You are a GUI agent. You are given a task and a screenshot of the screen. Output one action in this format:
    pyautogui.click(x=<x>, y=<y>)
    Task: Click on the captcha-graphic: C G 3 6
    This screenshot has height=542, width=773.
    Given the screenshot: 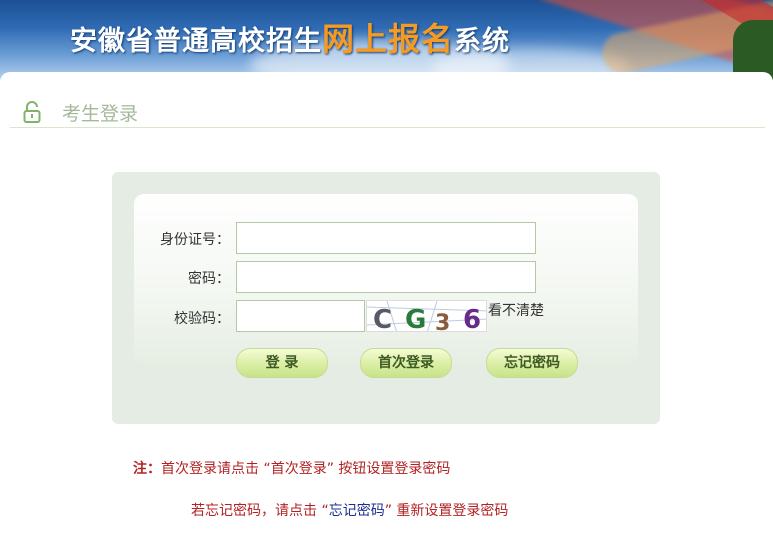 What is the action you would take?
    pyautogui.click(x=426, y=316)
    